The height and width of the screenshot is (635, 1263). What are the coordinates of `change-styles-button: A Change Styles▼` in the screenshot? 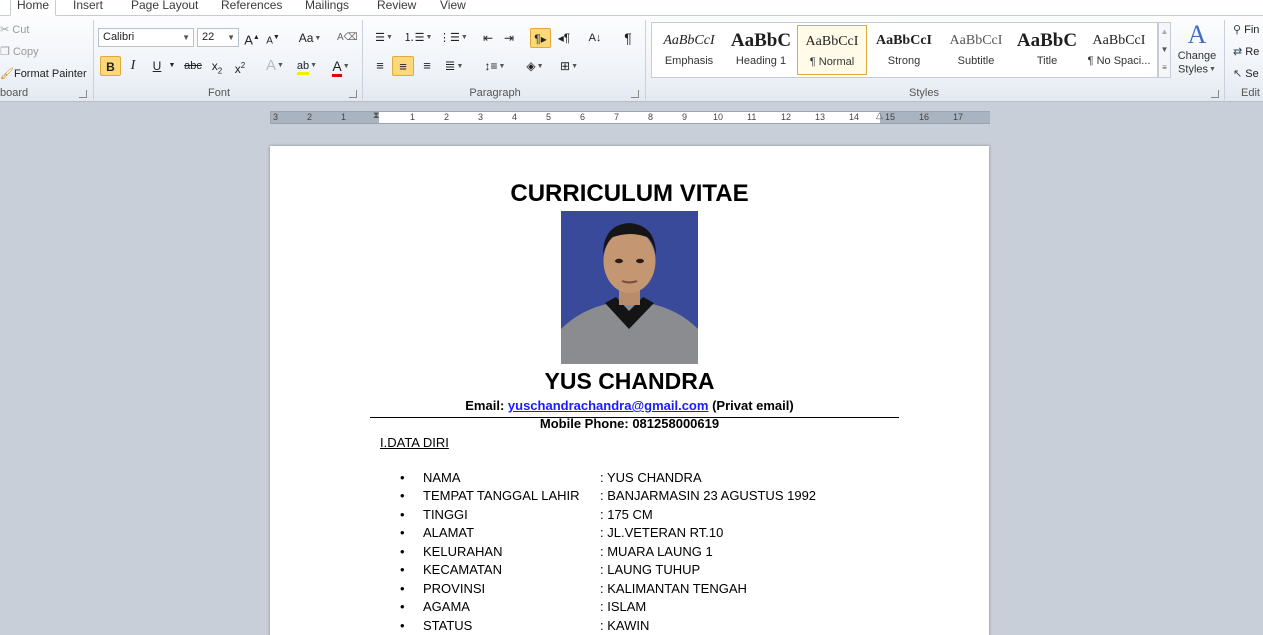 It's located at (1197, 52).